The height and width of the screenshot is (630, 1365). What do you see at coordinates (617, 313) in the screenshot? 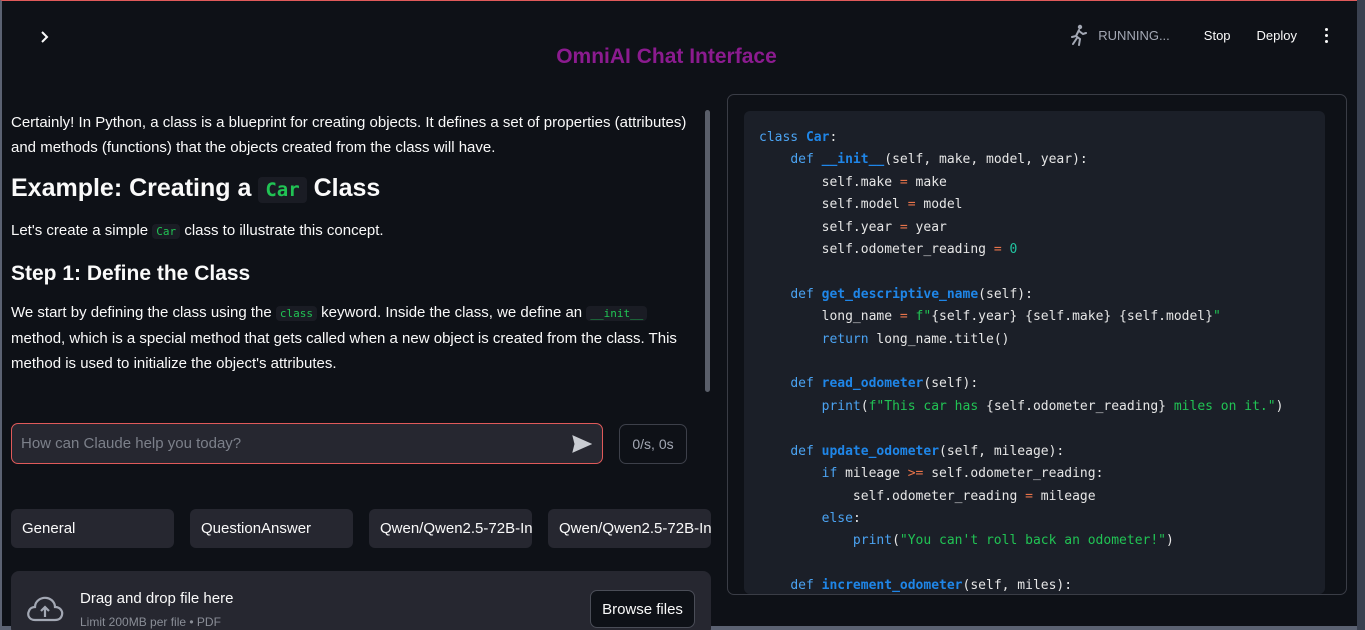
I see `init-inline-code: __init__` at bounding box center [617, 313].